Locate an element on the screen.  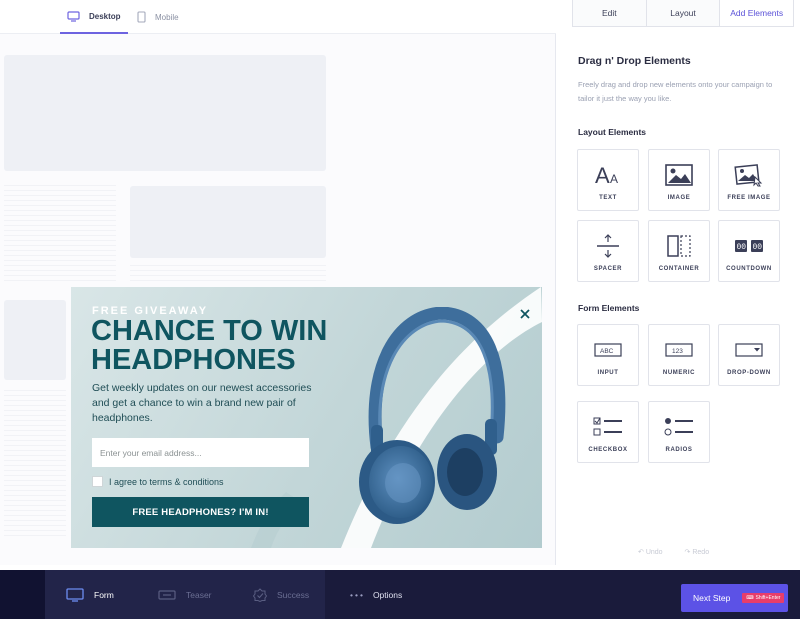
shortcut-badge: ⌨ Shift+Enter is located at coordinates (763, 598).